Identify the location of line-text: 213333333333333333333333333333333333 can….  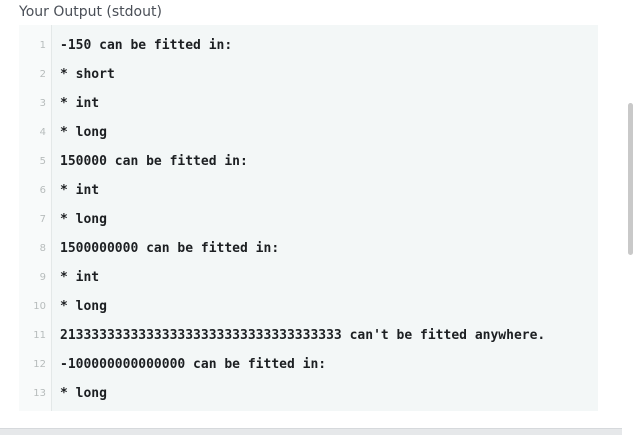
(303, 335).